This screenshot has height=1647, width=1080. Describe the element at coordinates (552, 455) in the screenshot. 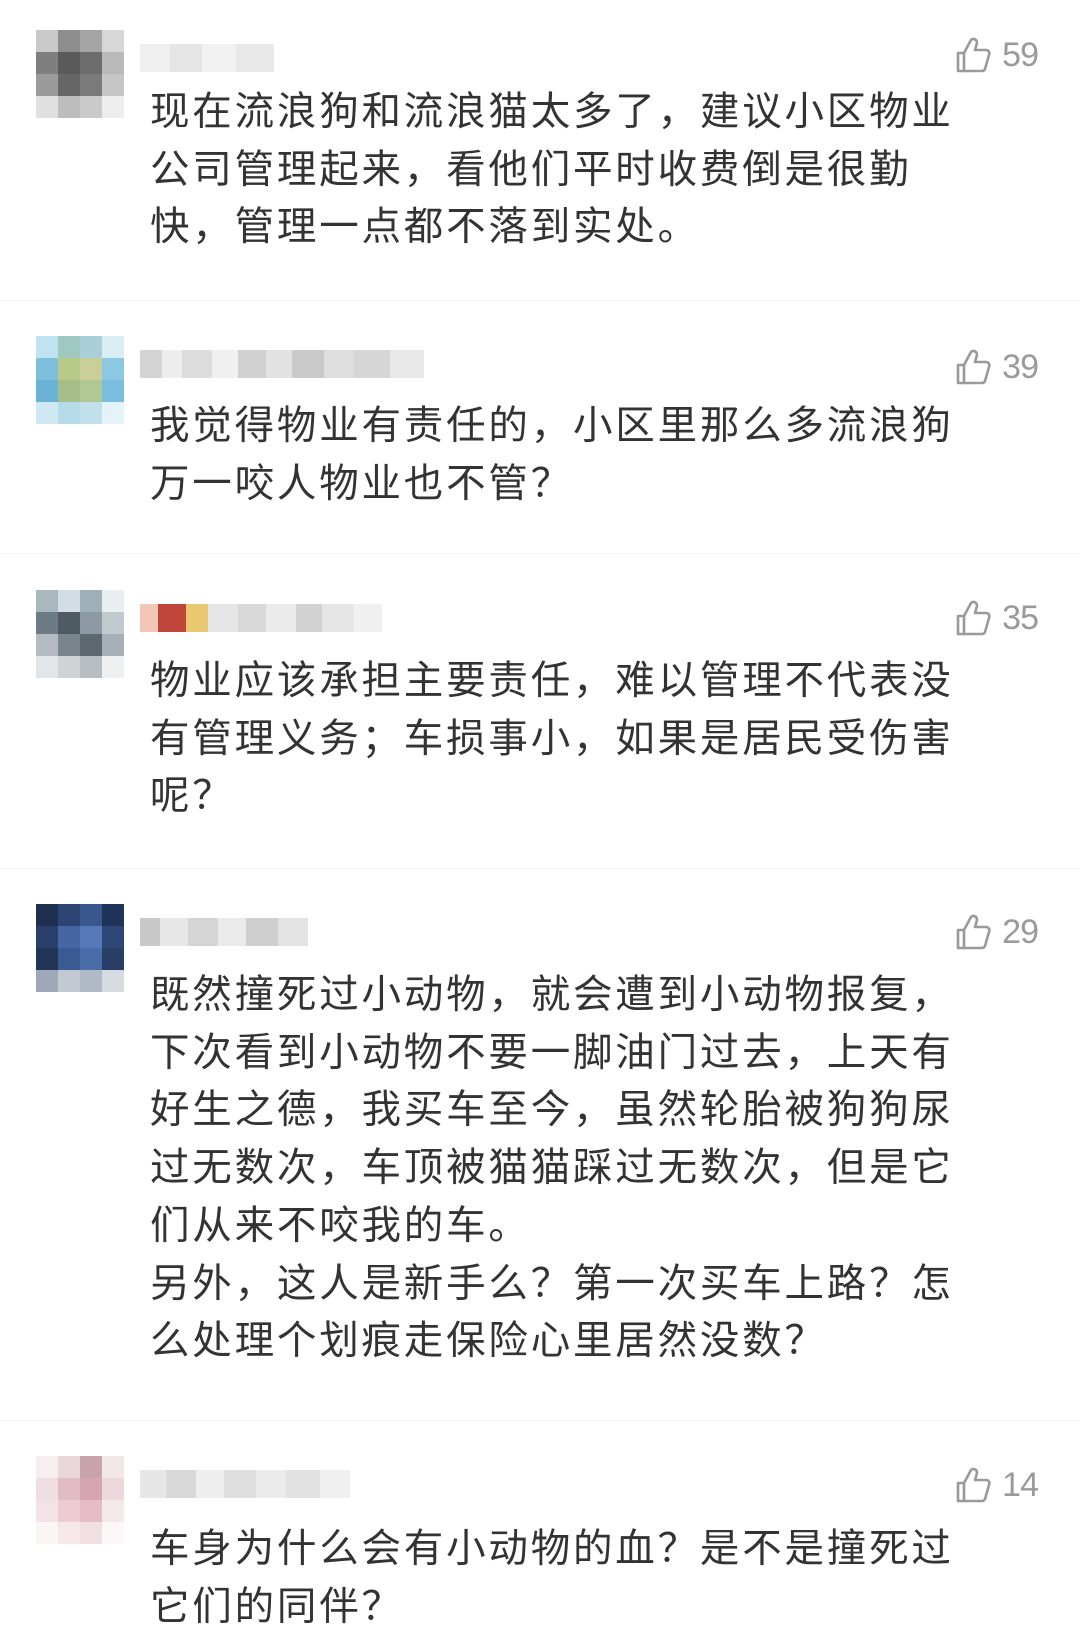

I see `comment-text: 我觉得物业有责任的，小区里那么多流浪狗 万一咬人物业也不管？` at that location.